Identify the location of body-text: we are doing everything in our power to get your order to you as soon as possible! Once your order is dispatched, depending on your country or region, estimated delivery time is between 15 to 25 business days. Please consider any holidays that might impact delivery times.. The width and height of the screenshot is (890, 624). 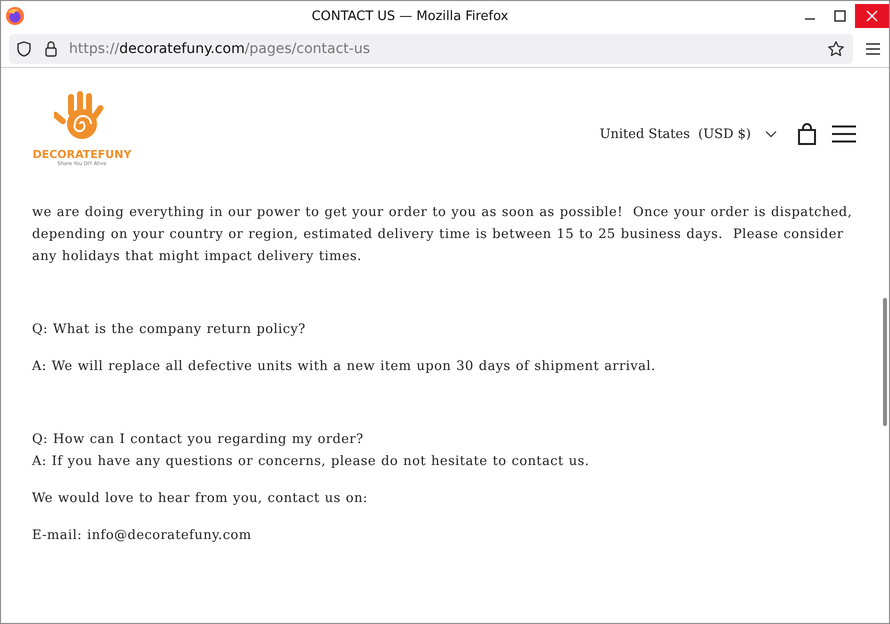
(443, 235).